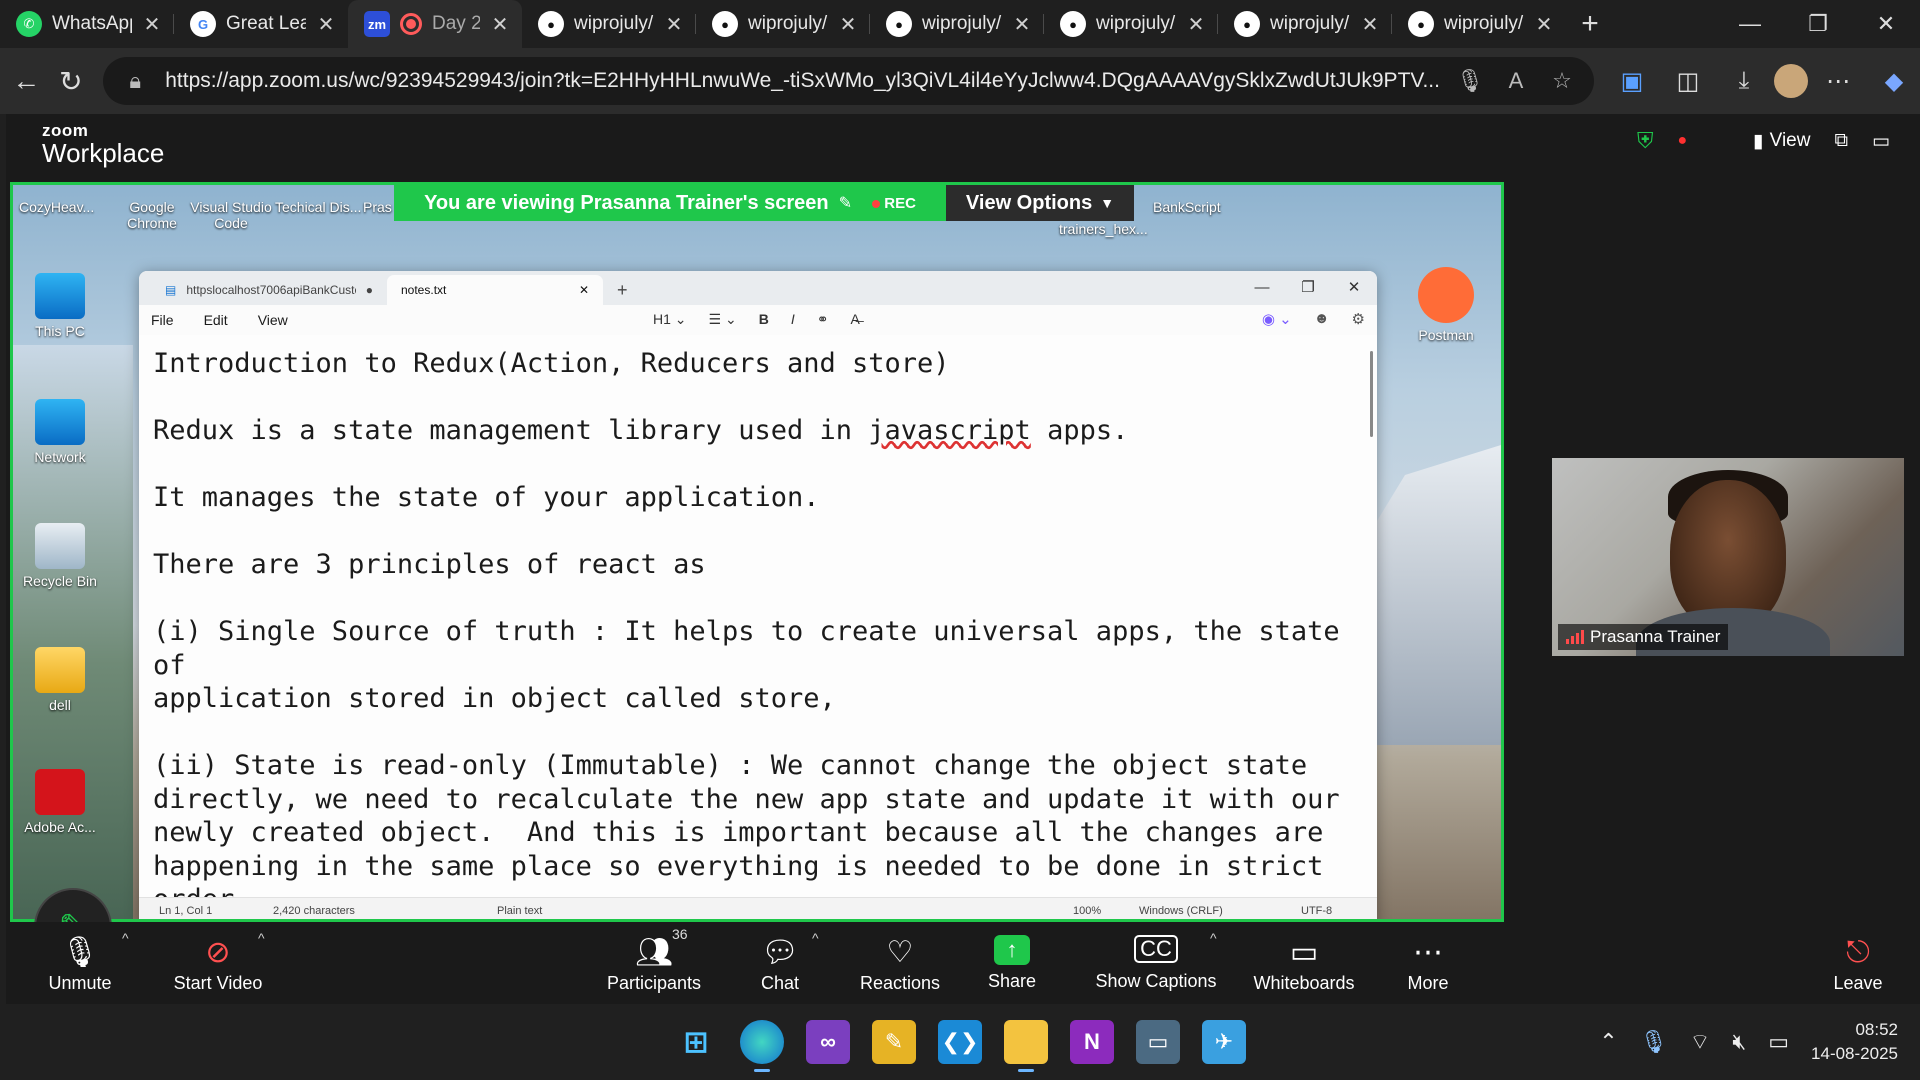  What do you see at coordinates (1428, 963) in the screenshot?
I see `more-button: ⋯ More` at bounding box center [1428, 963].